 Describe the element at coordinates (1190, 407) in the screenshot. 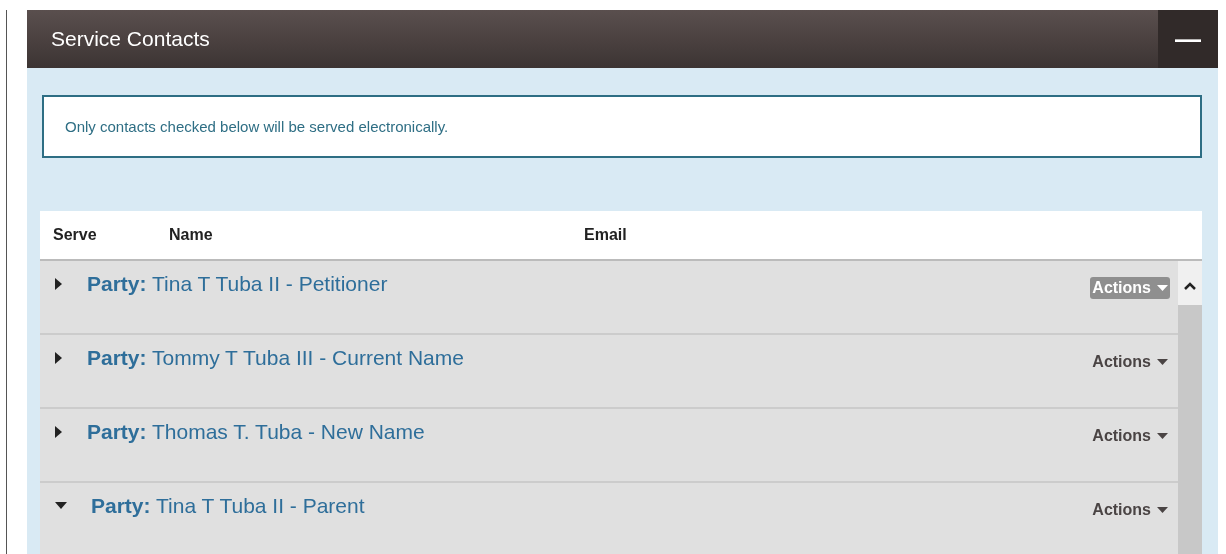

I see `scrollbar` at that location.